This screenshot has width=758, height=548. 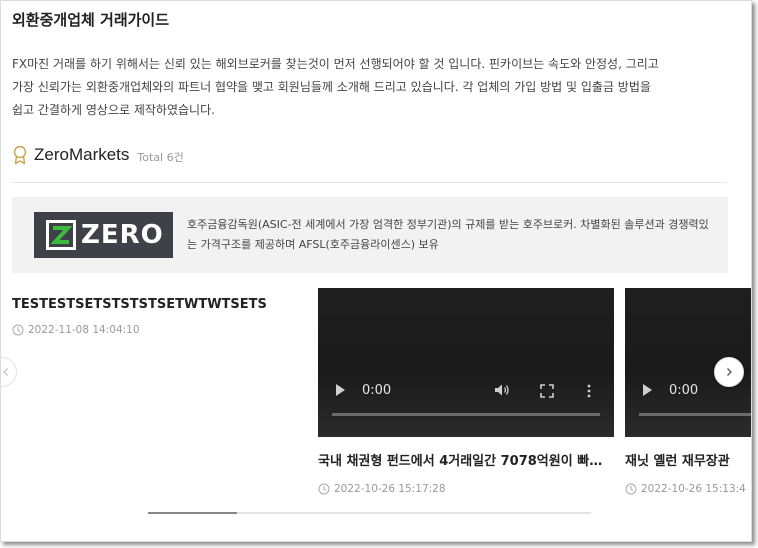 I want to click on broker-name: ZeroMarkets, so click(x=82, y=154).